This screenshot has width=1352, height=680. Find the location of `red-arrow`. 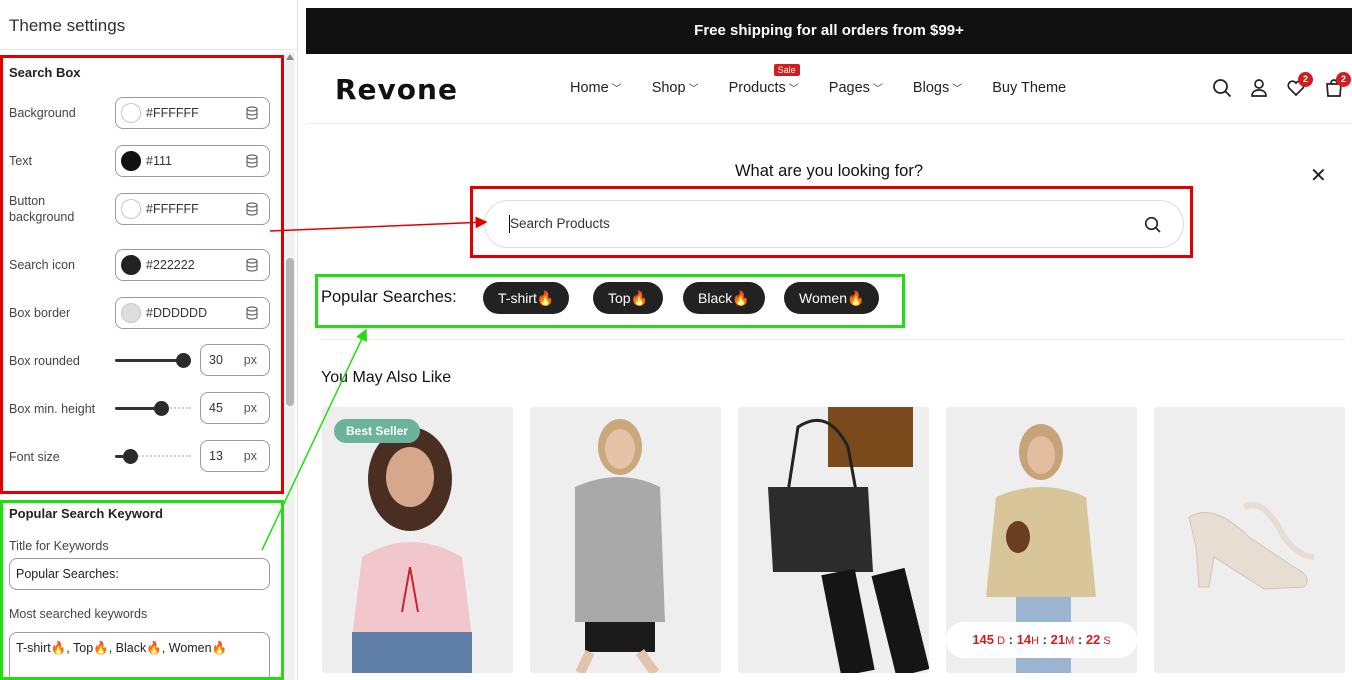

red-arrow is located at coordinates (378, 224).